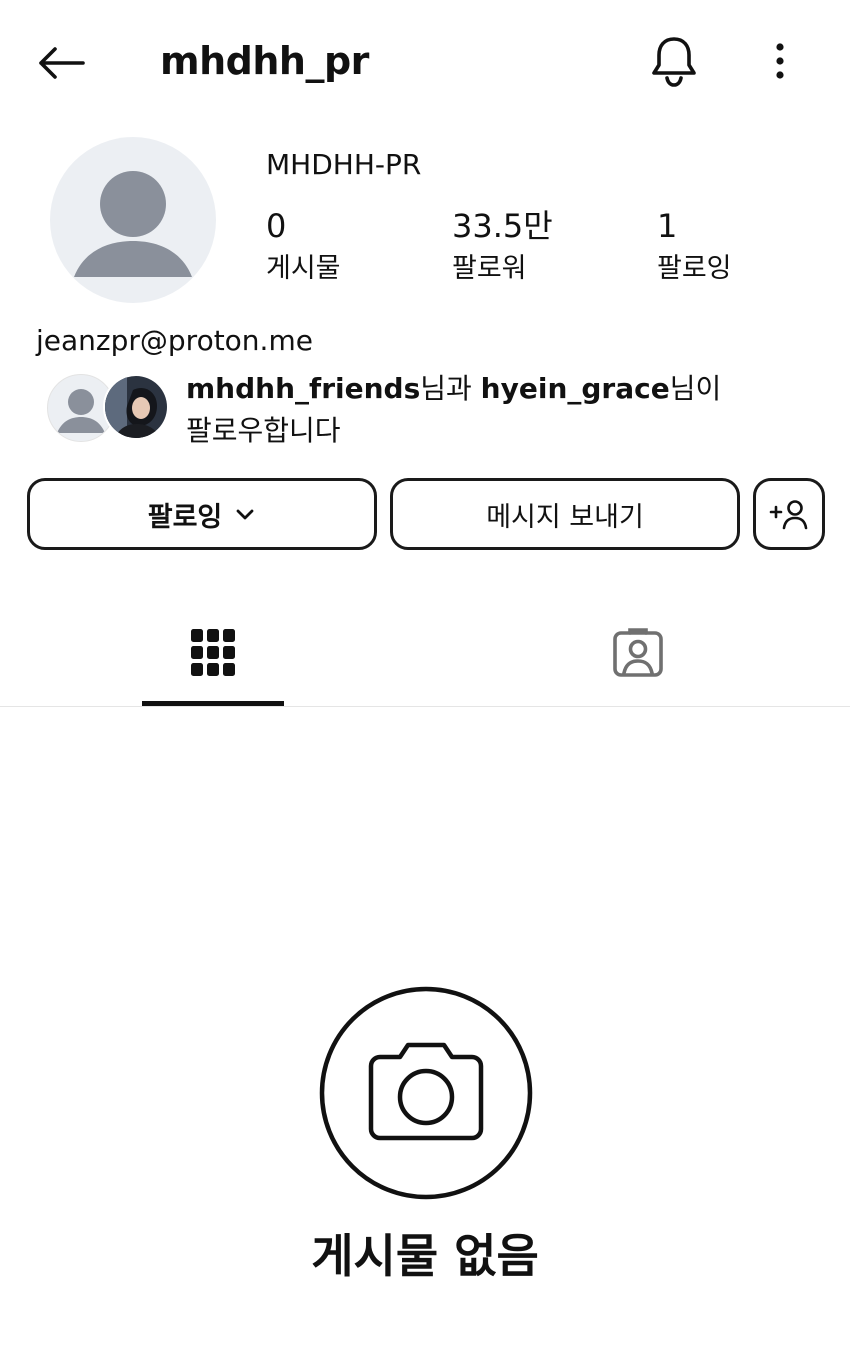 The height and width of the screenshot is (1365, 850). I want to click on tabs-divider, so click(425, 706).